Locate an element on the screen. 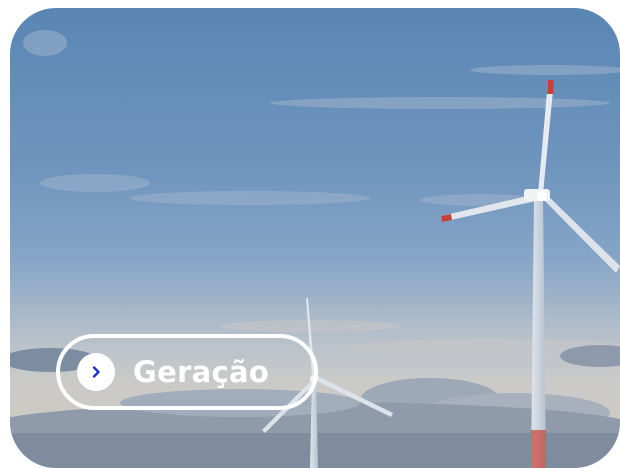  chevron-right-icon is located at coordinates (96, 372).